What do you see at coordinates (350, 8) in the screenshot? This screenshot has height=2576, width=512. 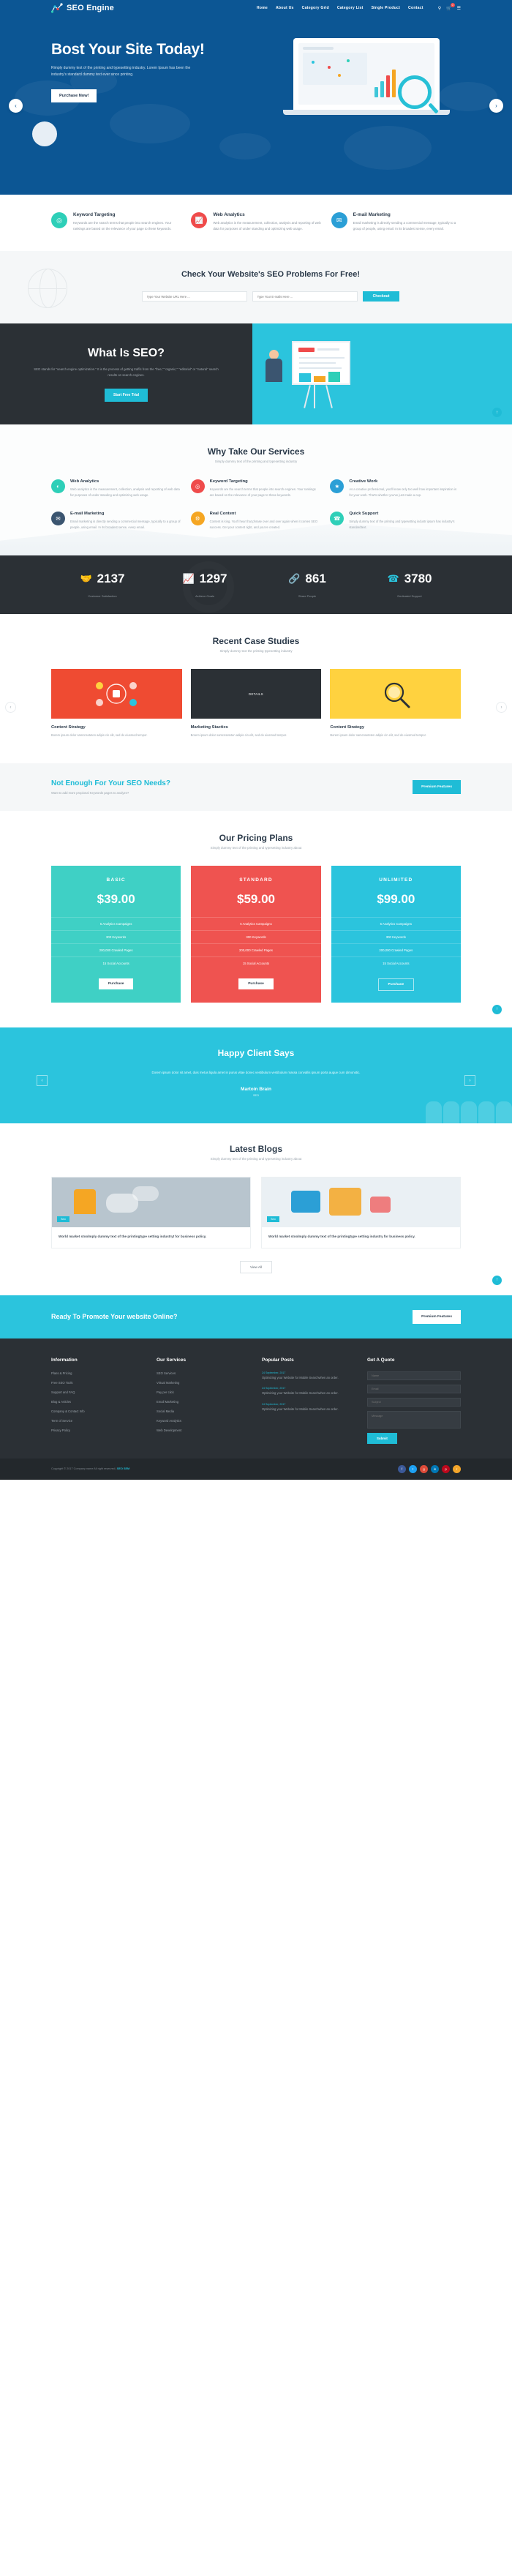 I see `nav-item-category-list: Category List` at bounding box center [350, 8].